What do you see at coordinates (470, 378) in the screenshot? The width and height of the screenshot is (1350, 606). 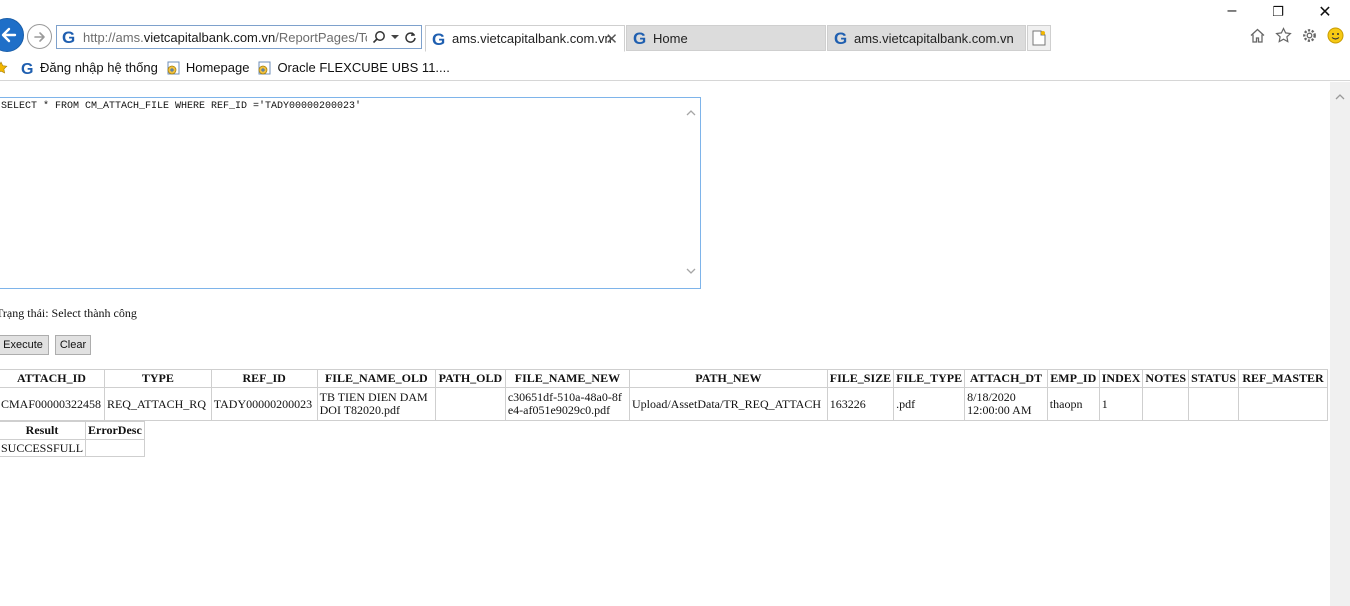 I see `column-header: PATH_OLD` at bounding box center [470, 378].